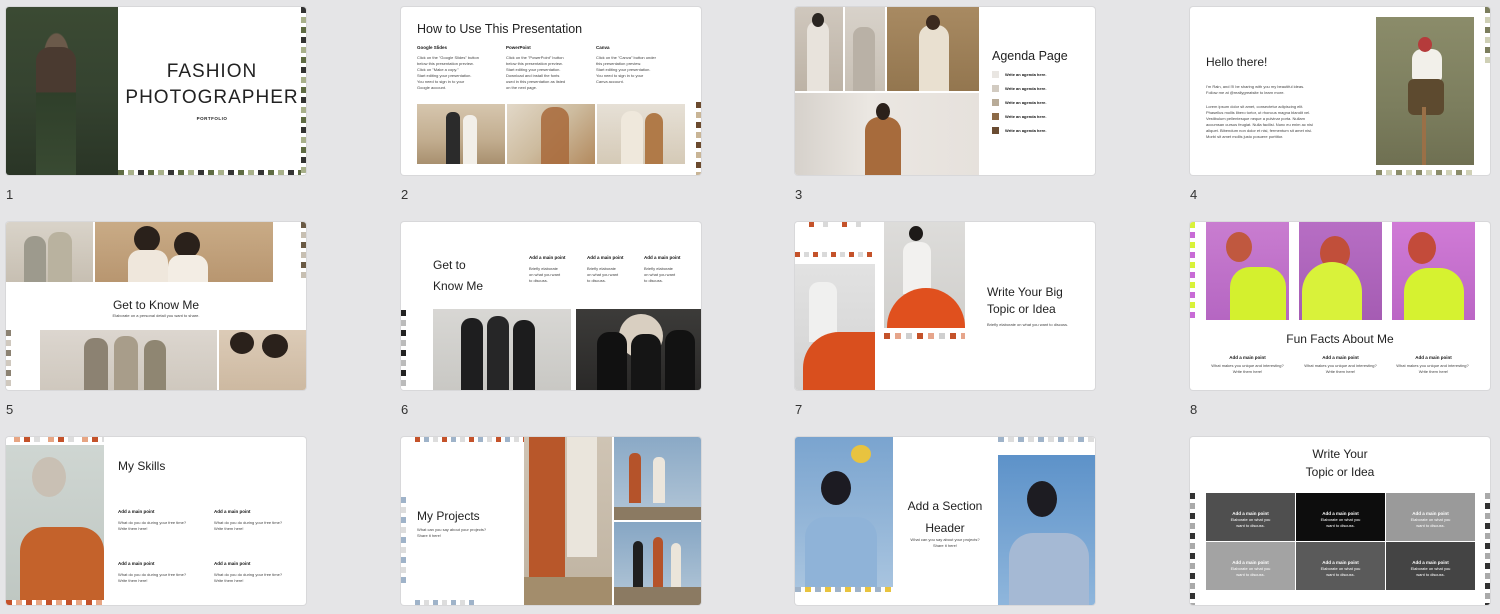 This screenshot has height=614, width=1500. What do you see at coordinates (458, 286) in the screenshot?
I see `slide-6-title-line2: Know Me` at bounding box center [458, 286].